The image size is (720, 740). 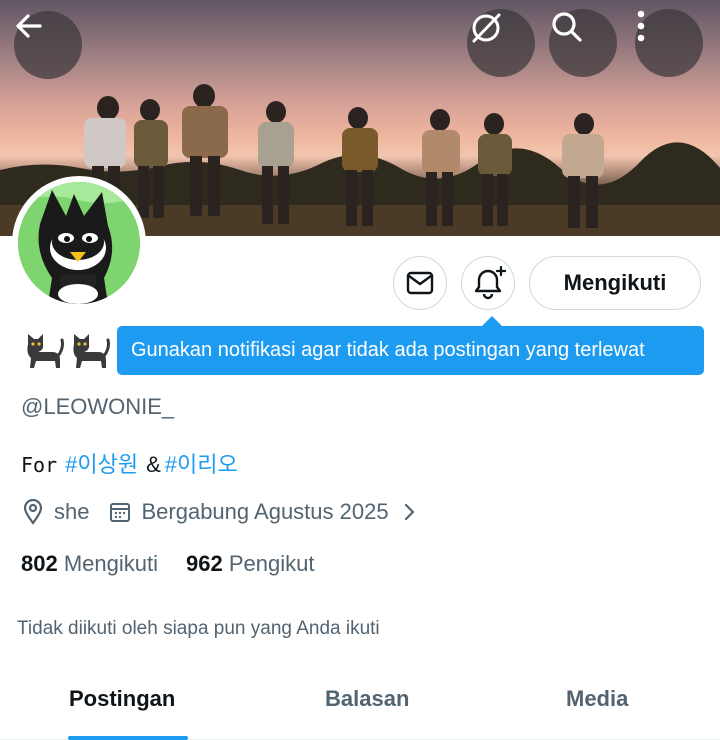 I want to click on grok-icon, so click(x=486, y=28).